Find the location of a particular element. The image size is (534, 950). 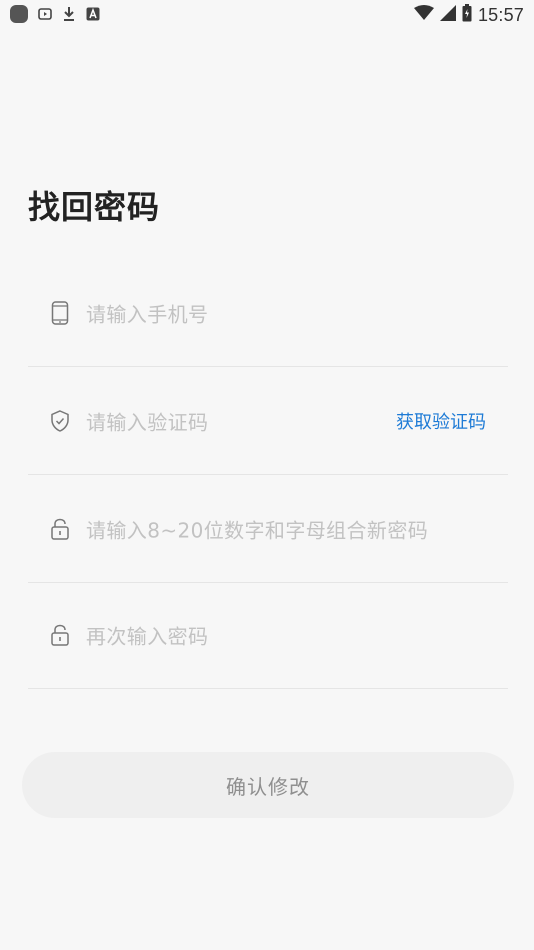

code-field-row: 请输入验证码 获取验证码 is located at coordinates (268, 421).